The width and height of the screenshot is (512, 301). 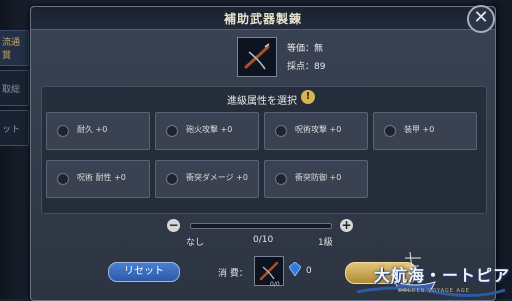 I want to click on info-icon: !, so click(x=308, y=97).